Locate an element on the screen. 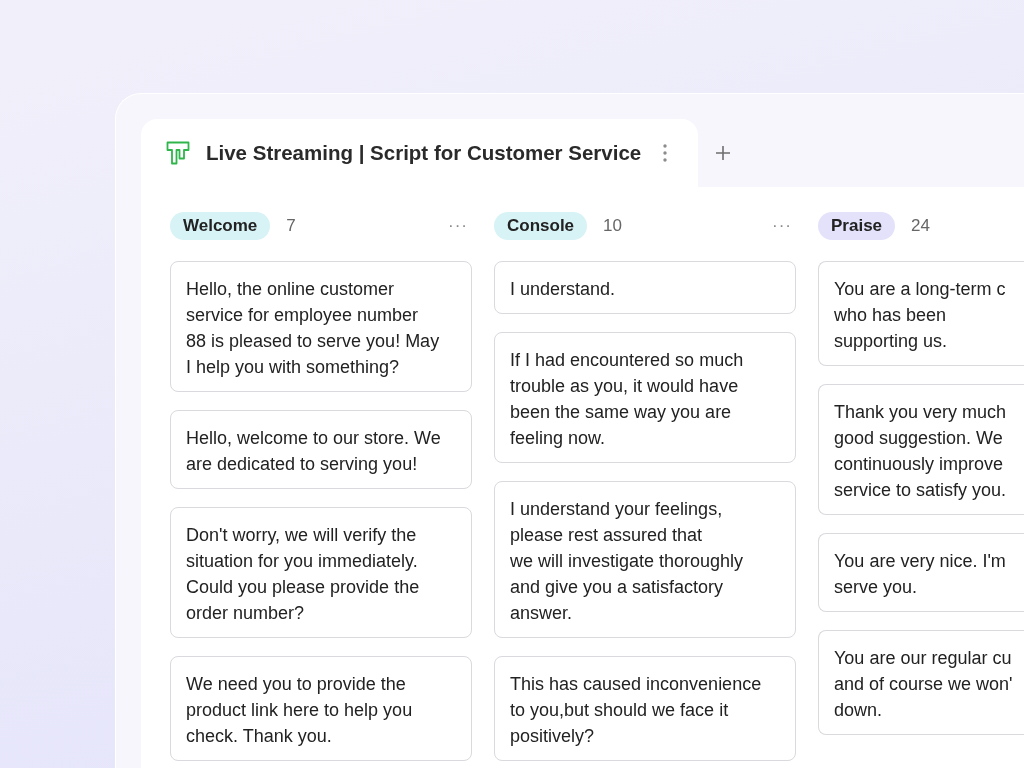 This screenshot has width=1024, height=768. reply-text: If I had encountered so much trouble as you, it would have been the same way you are feeling now. is located at coordinates (627, 399).